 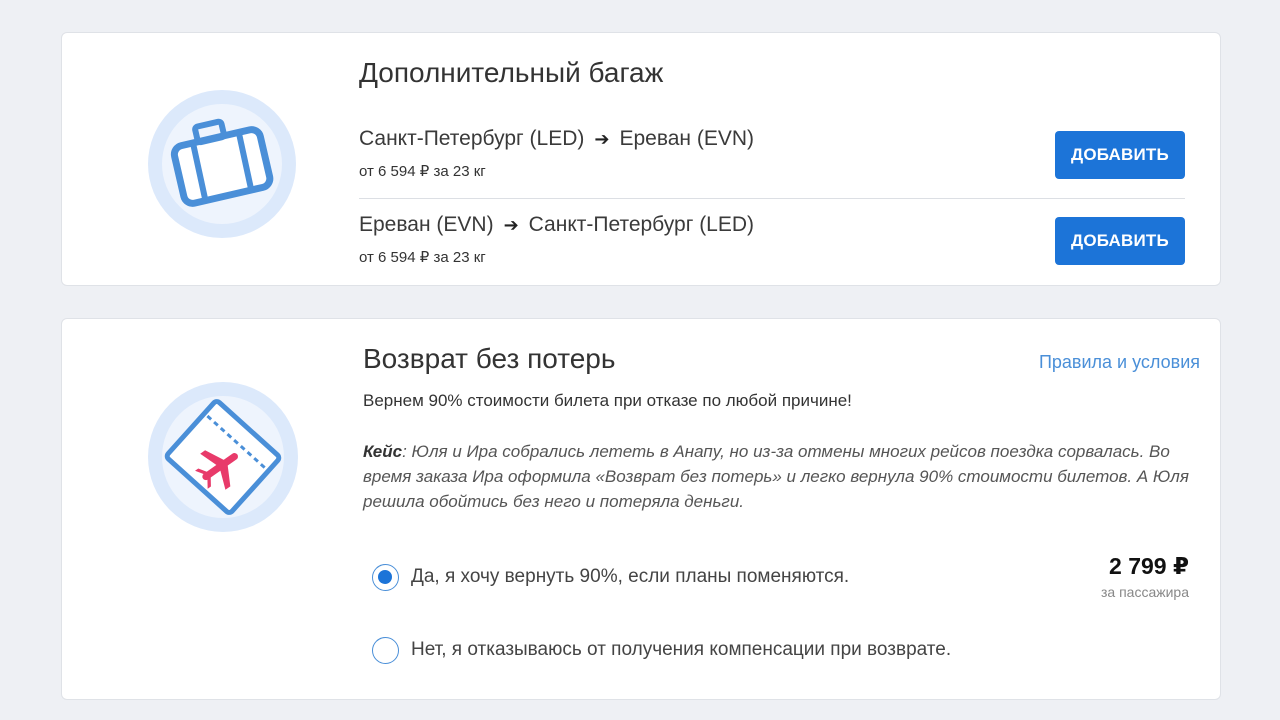 I want to click on price-note: за пассажира, so click(x=1144, y=592).